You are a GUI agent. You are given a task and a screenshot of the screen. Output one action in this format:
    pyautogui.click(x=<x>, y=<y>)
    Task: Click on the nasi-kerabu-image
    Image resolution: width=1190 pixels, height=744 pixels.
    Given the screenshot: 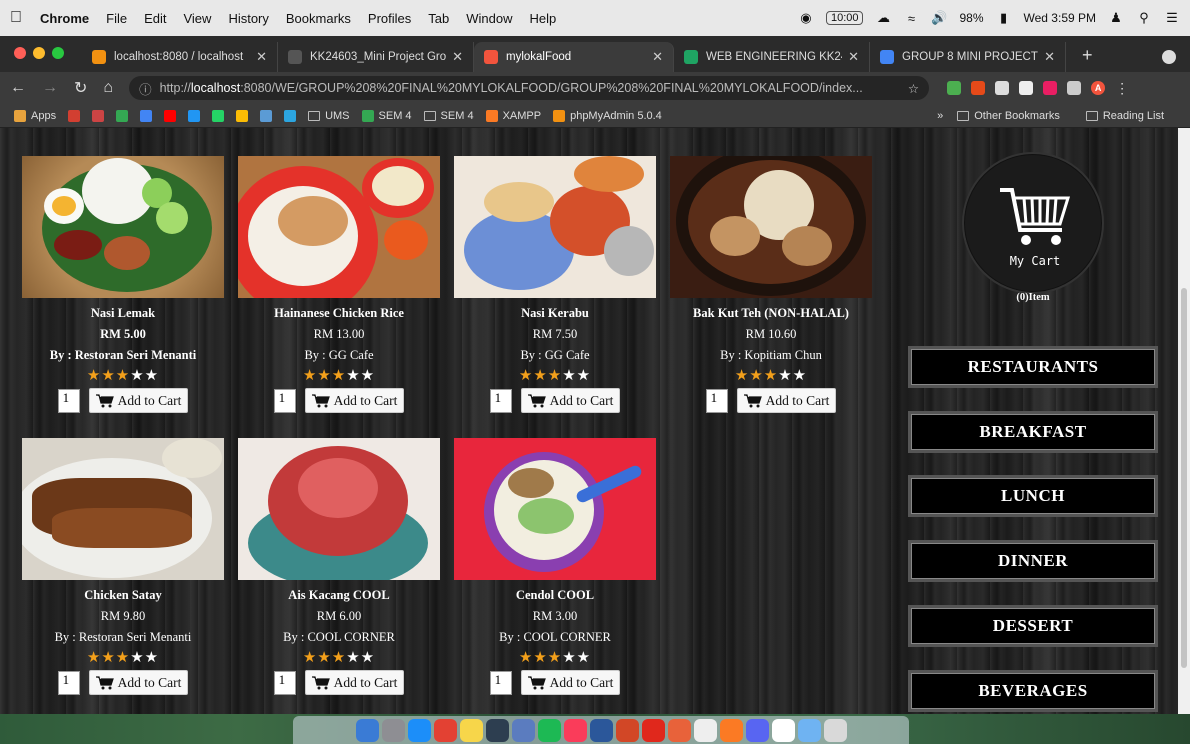 What is the action you would take?
    pyautogui.click(x=555, y=227)
    